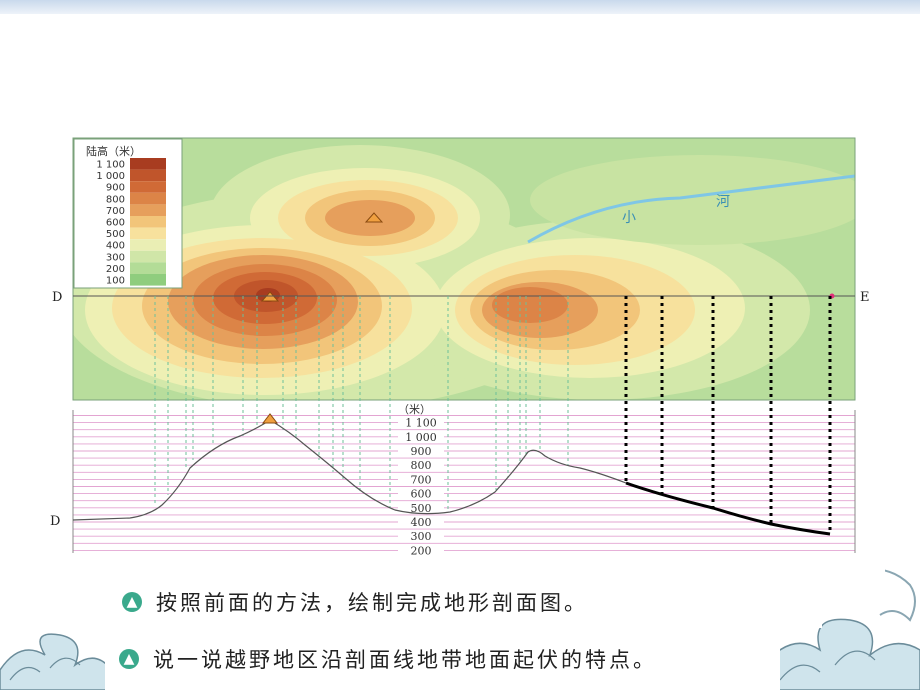  Describe the element at coordinates (115, 188) in the screenshot. I see `legend-level-label: 900` at that location.